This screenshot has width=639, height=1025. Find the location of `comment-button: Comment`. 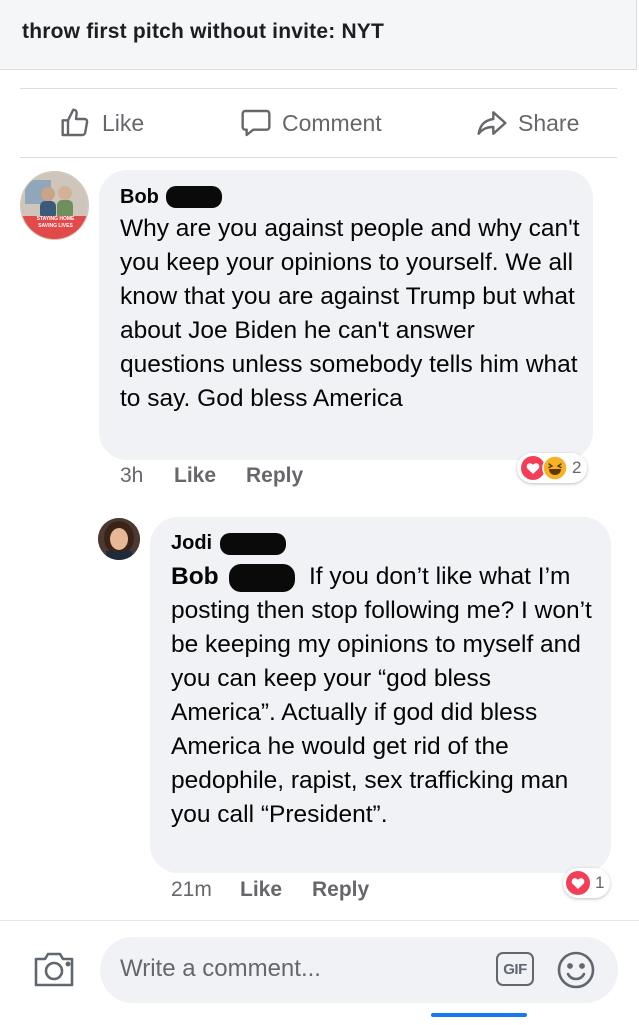

comment-button: Comment is located at coordinates (311, 123).